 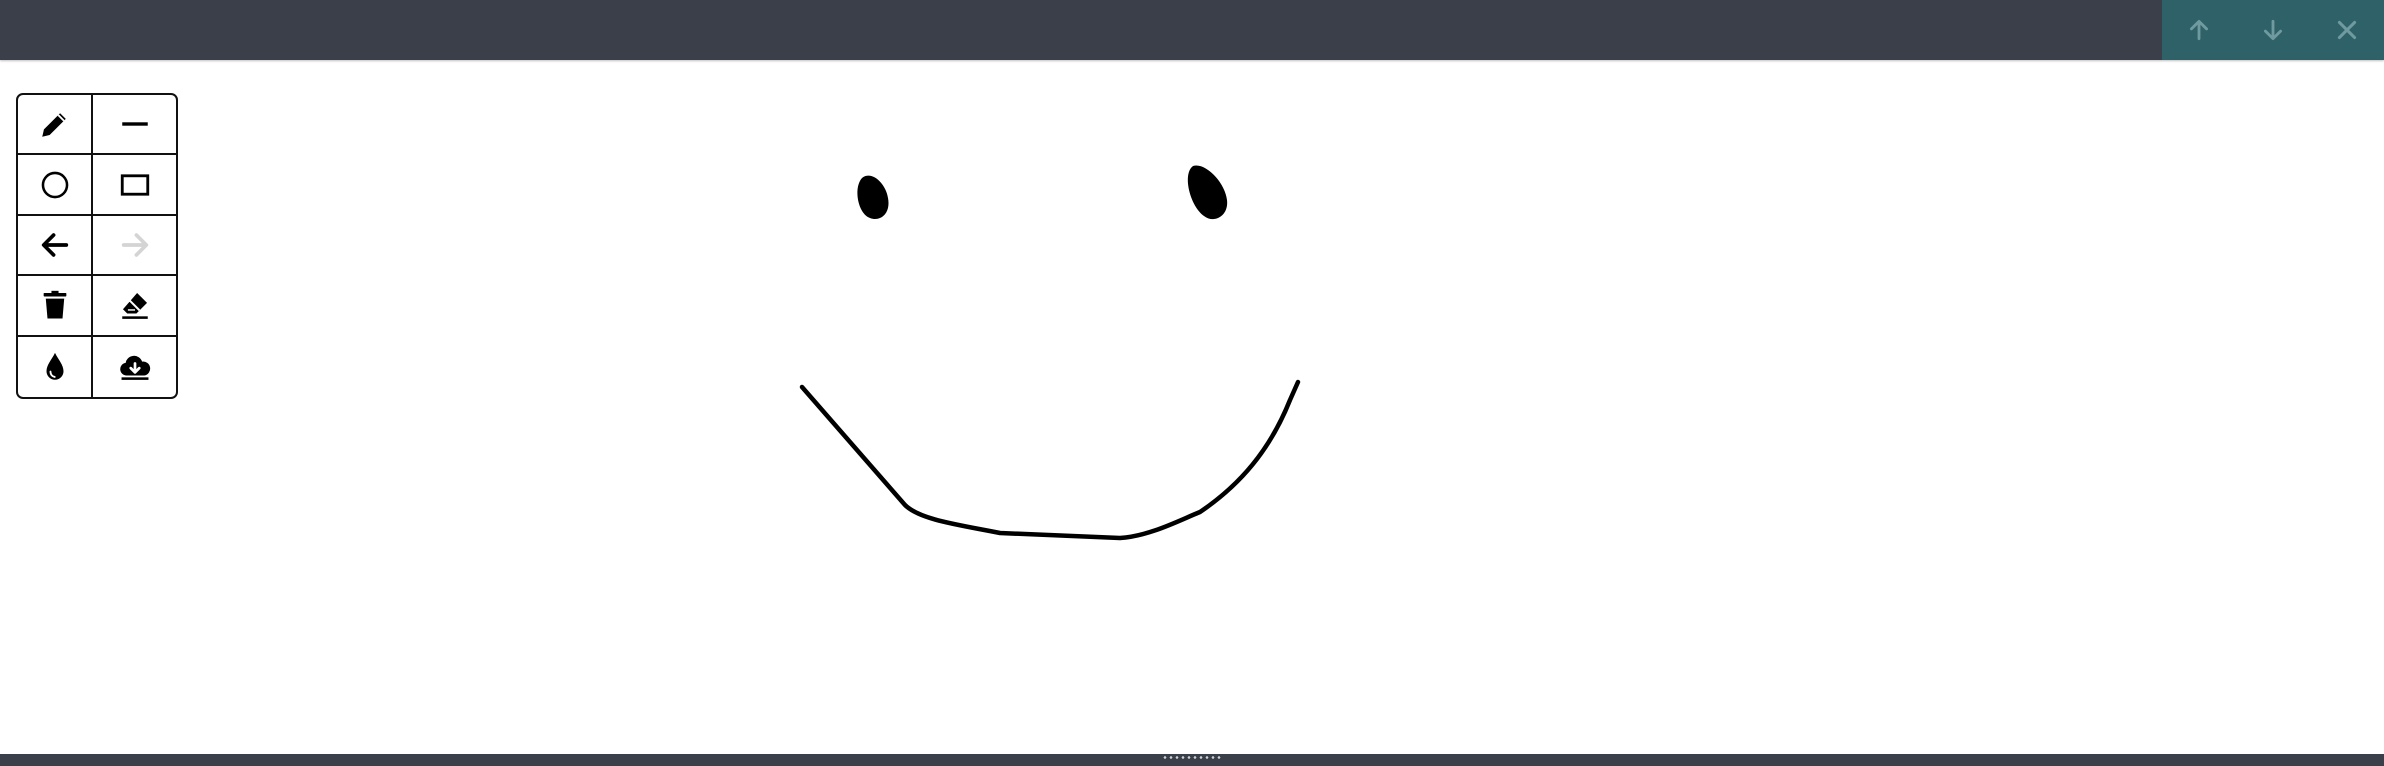 I want to click on redo-button, so click(x=134, y=246).